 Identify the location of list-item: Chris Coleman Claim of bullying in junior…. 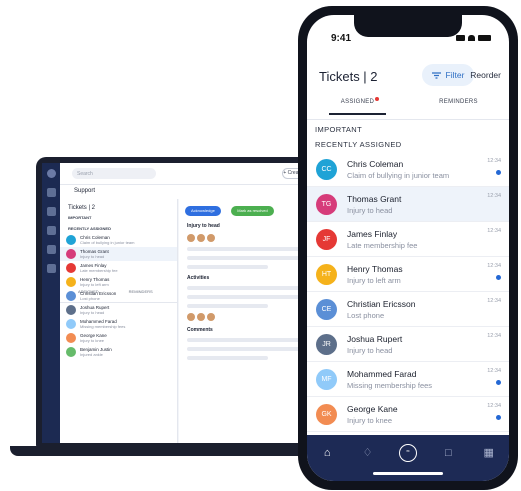
(118, 240).